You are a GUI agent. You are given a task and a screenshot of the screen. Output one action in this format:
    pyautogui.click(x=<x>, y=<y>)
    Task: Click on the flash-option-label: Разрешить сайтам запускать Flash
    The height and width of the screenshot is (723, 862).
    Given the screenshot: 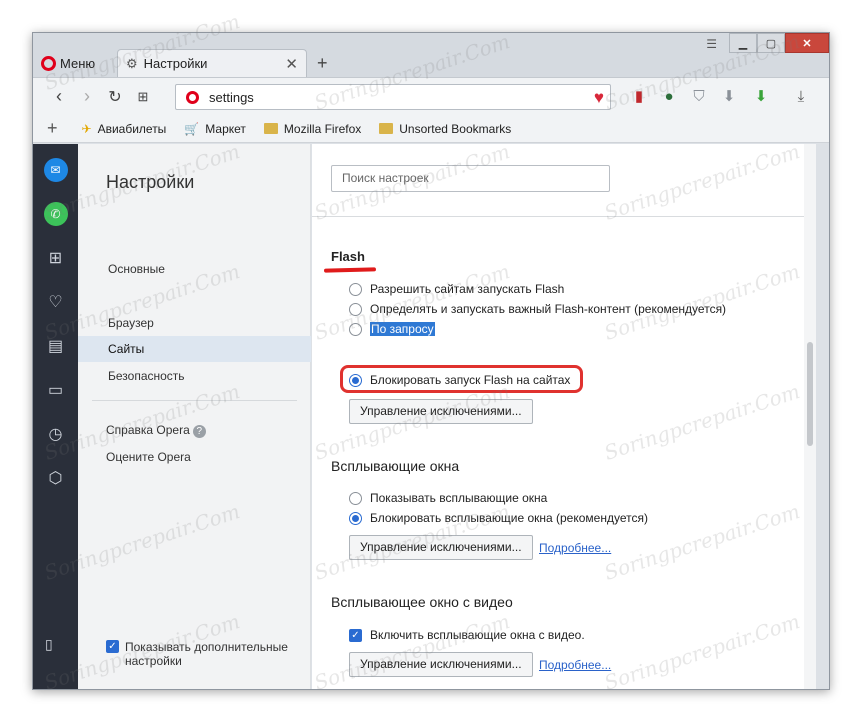 What is the action you would take?
    pyautogui.click(x=467, y=289)
    